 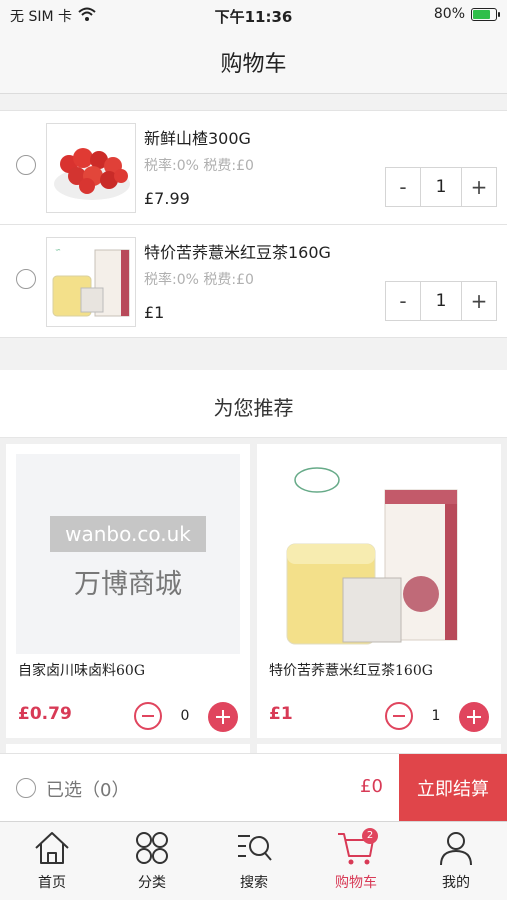 I want to click on tab-label: 首页, so click(x=52, y=883).